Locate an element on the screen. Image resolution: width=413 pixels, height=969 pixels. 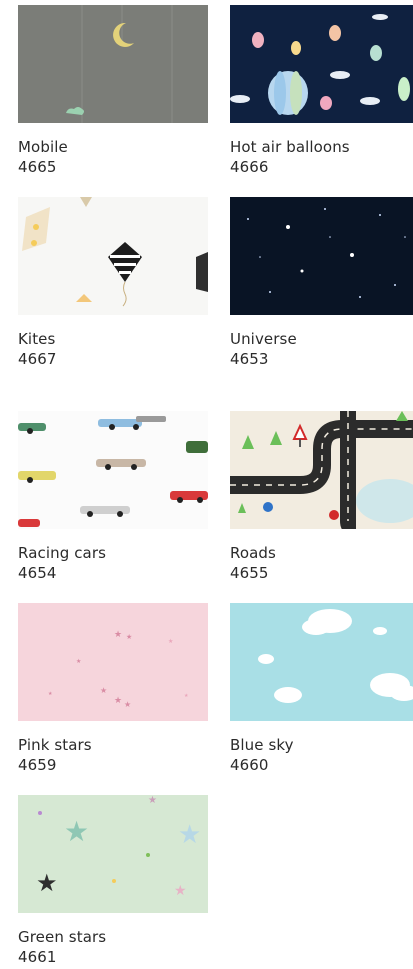
product-card-green-stars: ★ ★ ★ ★ ★ Green stars 4661 is located at coordinates (113, 881).